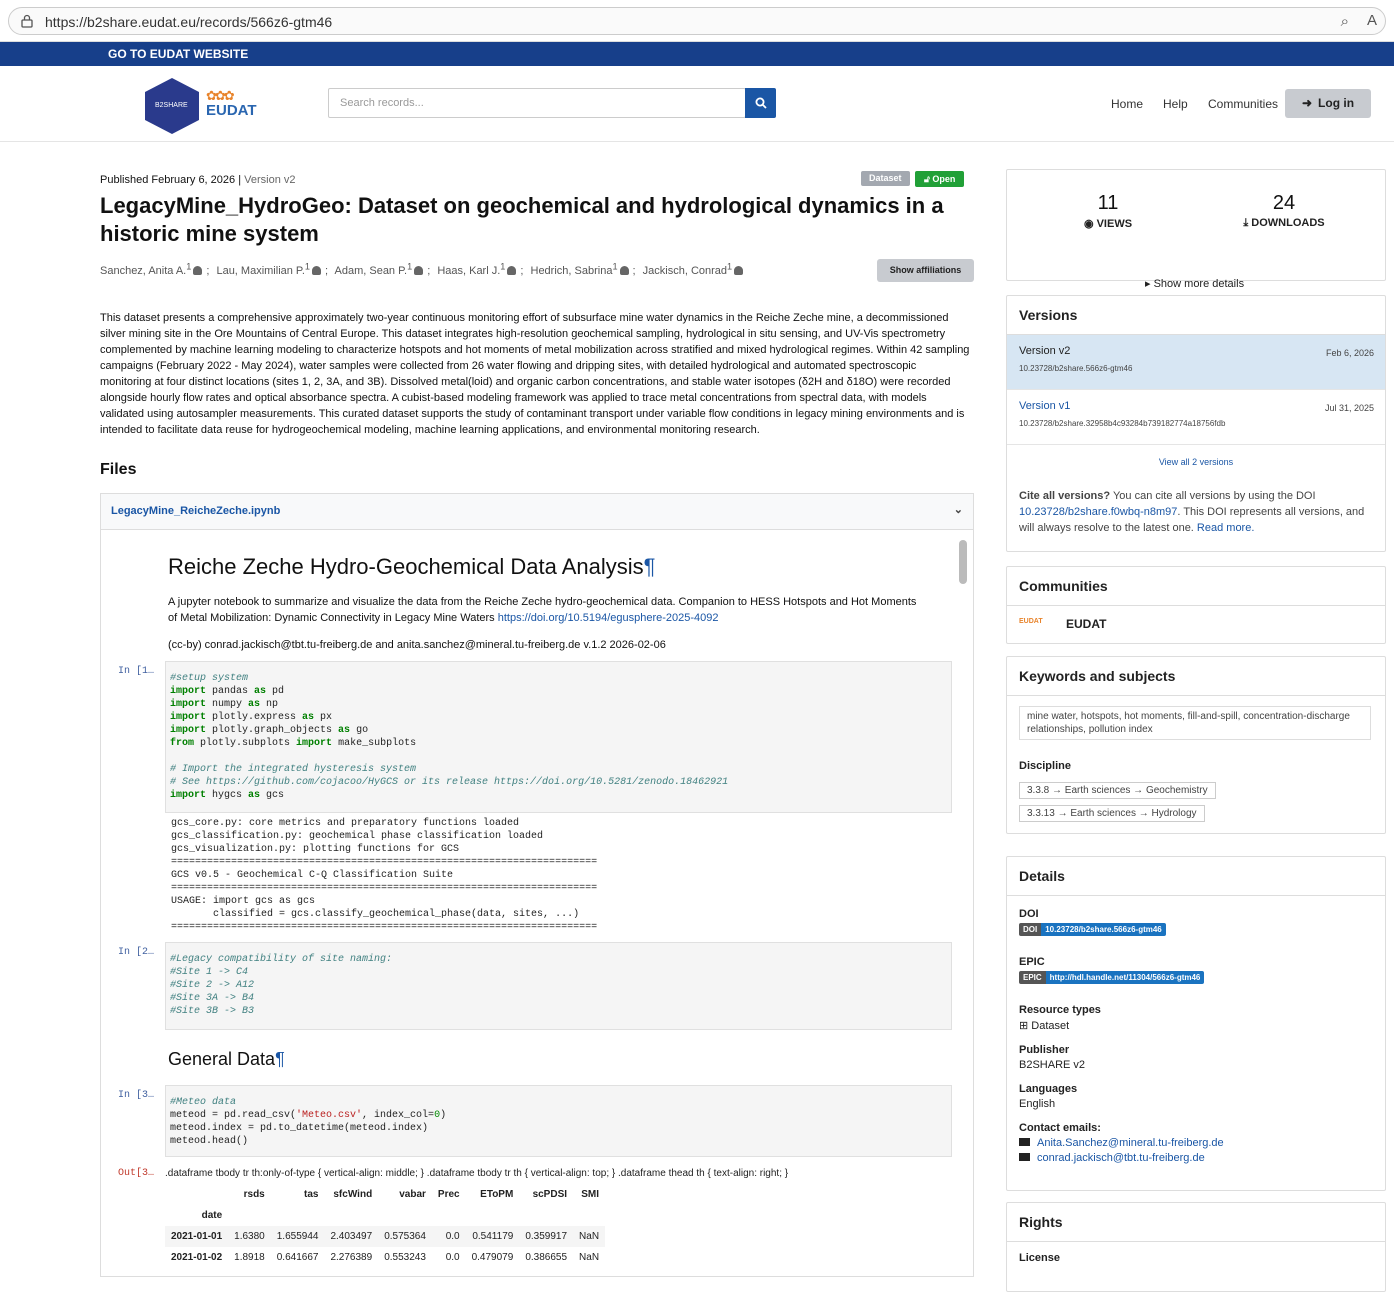 Image resolution: width=1394 pixels, height=1292 pixels. I want to click on read-more-link: Read more., so click(1225, 528).